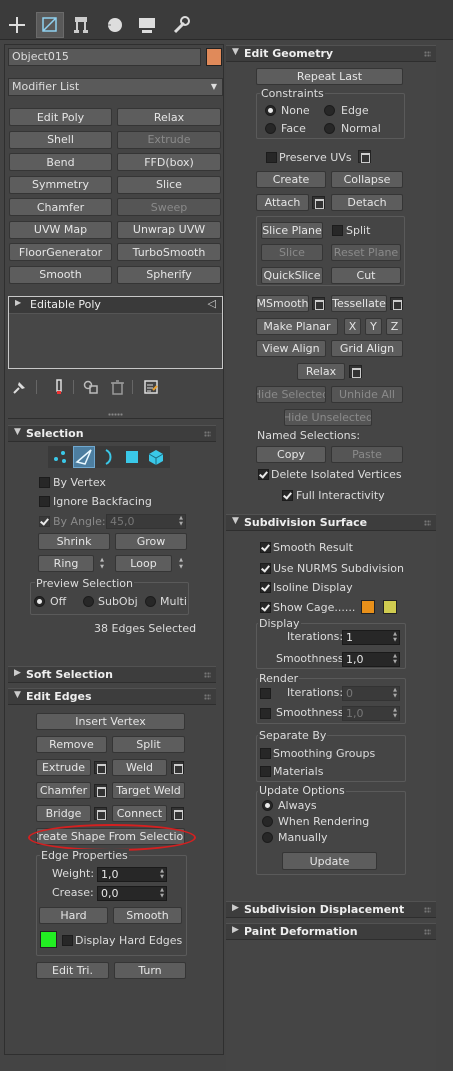  Describe the element at coordinates (146, 521) in the screenshot. I see `by-angle-spinner: 45,0` at that location.